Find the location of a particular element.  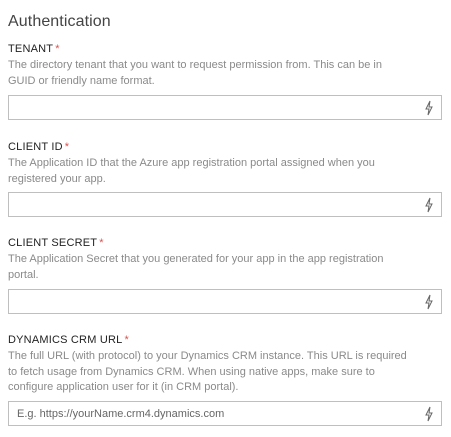

tenant-label-text: TENANT is located at coordinates (31, 49).